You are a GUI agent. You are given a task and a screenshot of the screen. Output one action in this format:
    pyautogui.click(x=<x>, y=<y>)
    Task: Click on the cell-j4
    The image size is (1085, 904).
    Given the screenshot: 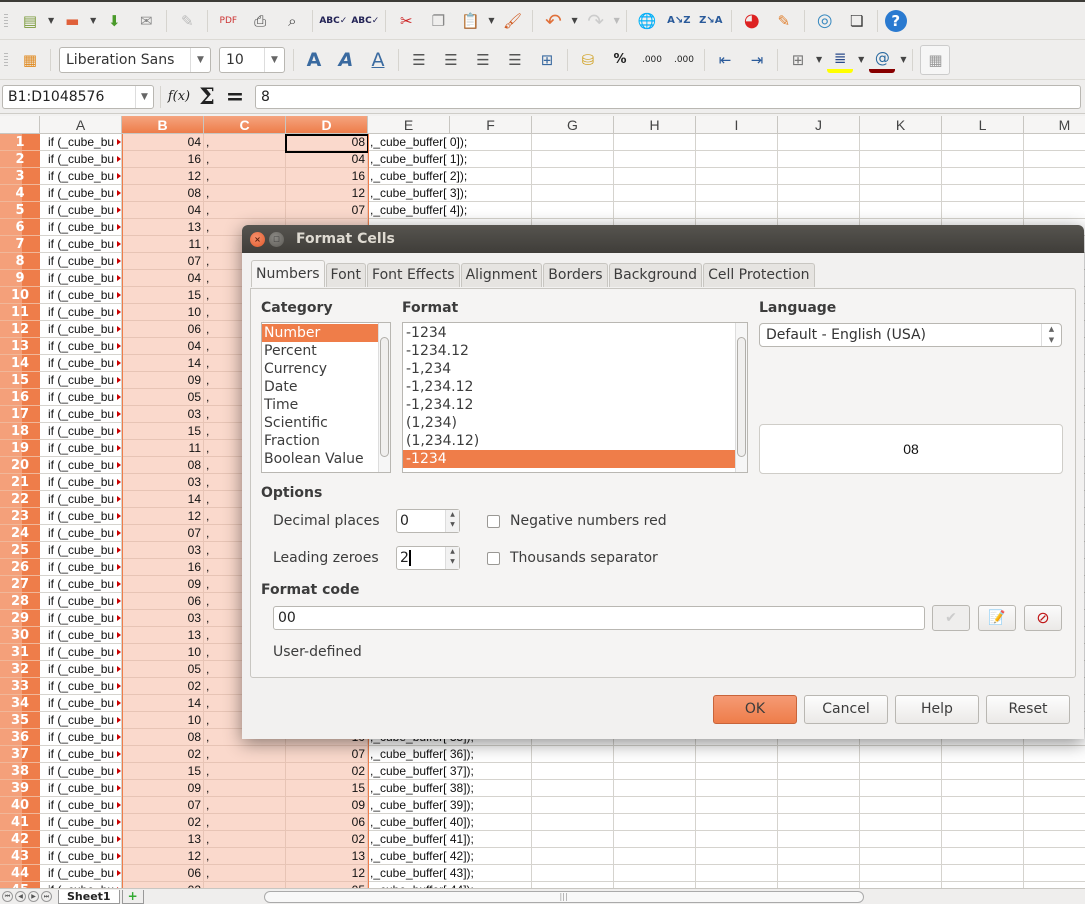 What is the action you would take?
    pyautogui.click(x=819, y=193)
    